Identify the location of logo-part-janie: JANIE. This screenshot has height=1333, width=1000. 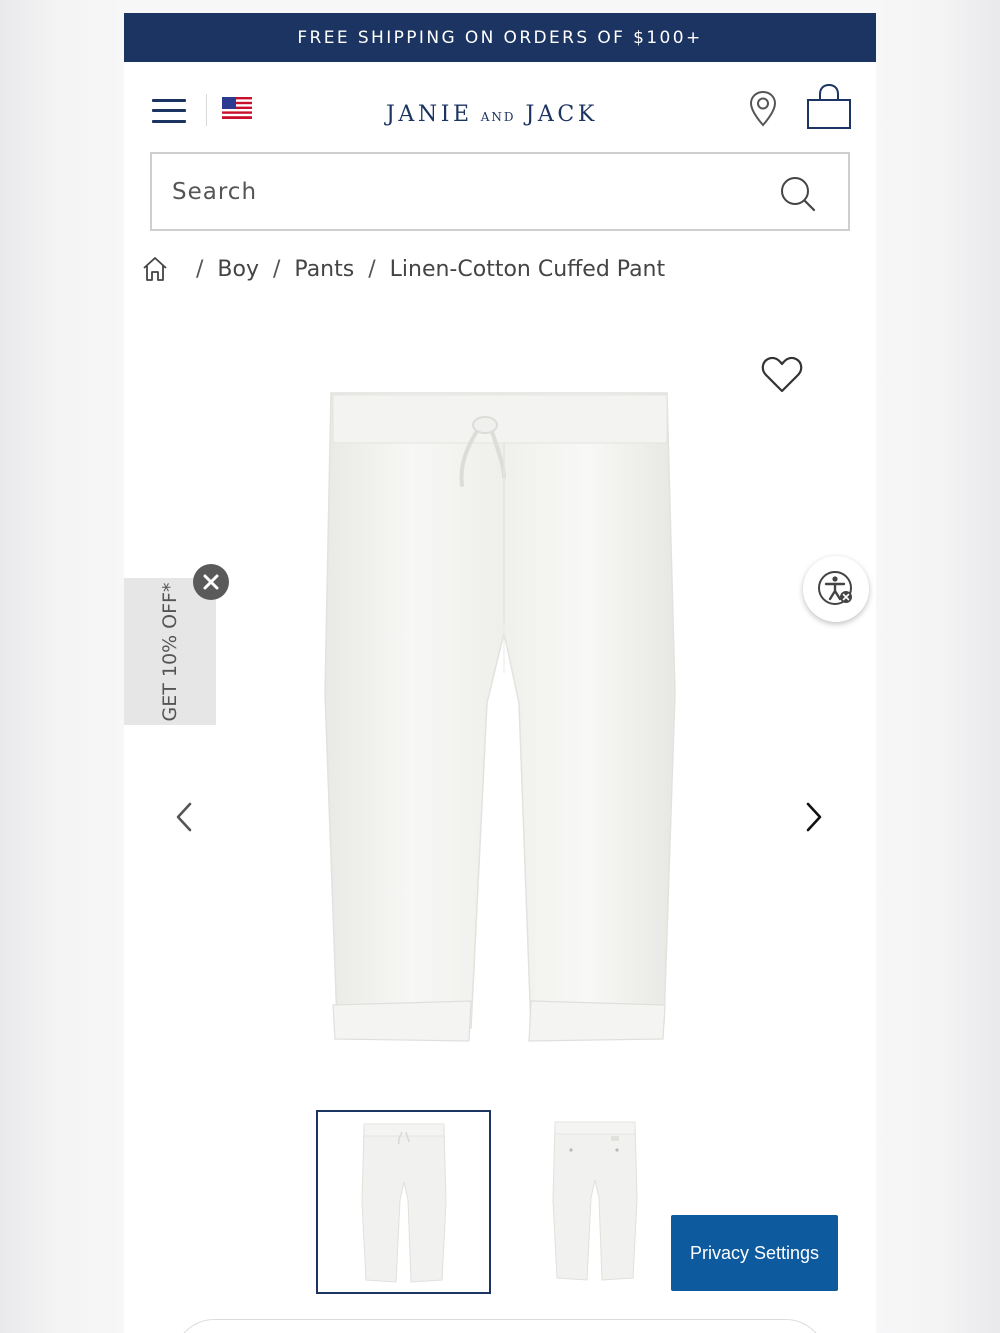
(429, 114).